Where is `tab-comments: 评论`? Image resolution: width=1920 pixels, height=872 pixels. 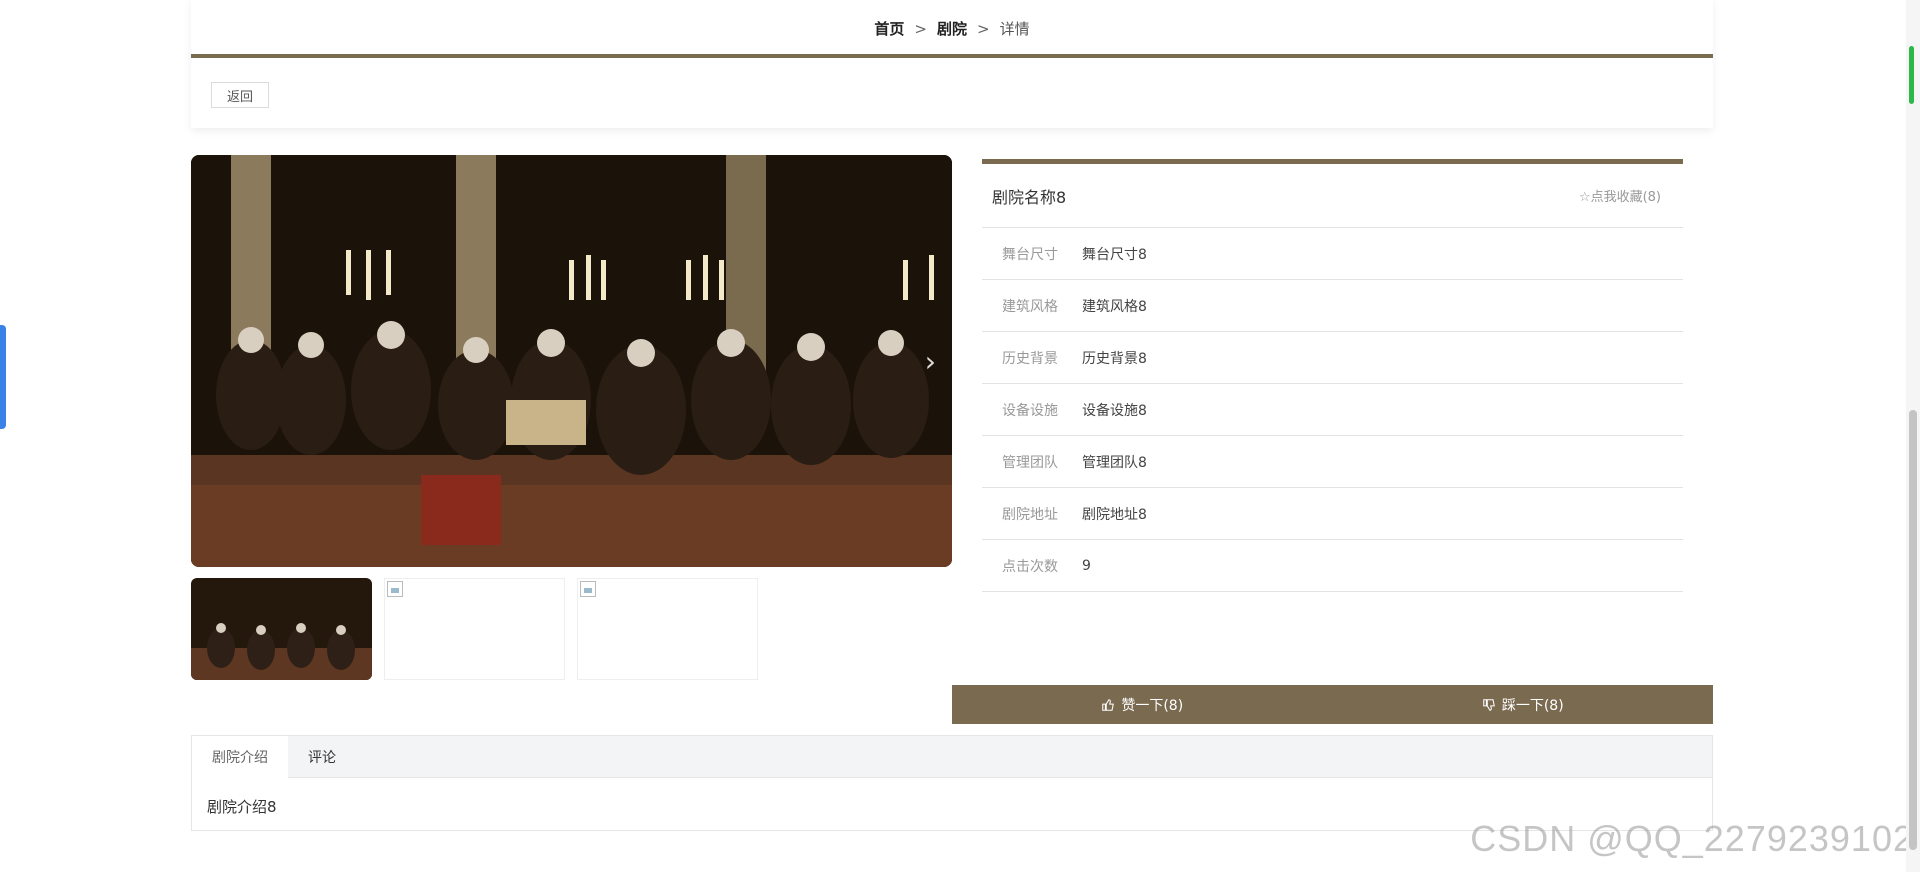 tab-comments: 评论 is located at coordinates (322, 757).